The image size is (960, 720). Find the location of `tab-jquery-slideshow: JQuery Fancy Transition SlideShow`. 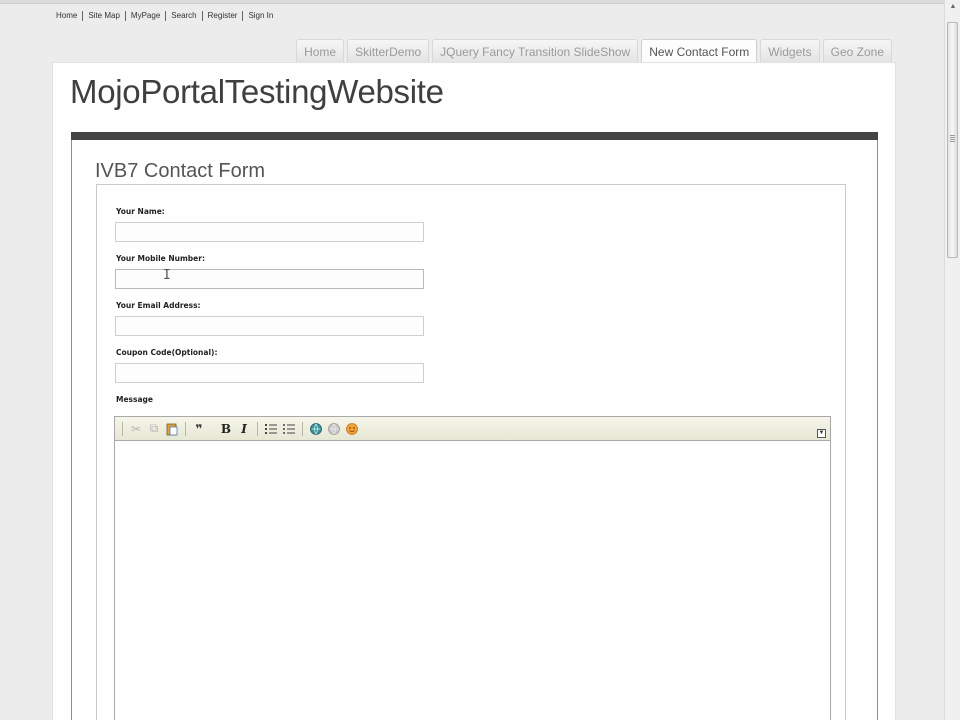

tab-jquery-slideshow: JQuery Fancy Transition SlideShow is located at coordinates (535, 51).